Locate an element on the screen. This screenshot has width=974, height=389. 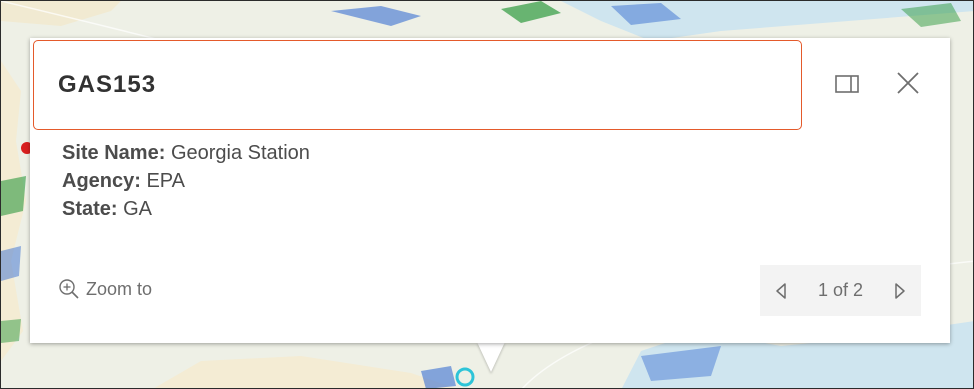
field-state: State: GA is located at coordinates (186, 209).